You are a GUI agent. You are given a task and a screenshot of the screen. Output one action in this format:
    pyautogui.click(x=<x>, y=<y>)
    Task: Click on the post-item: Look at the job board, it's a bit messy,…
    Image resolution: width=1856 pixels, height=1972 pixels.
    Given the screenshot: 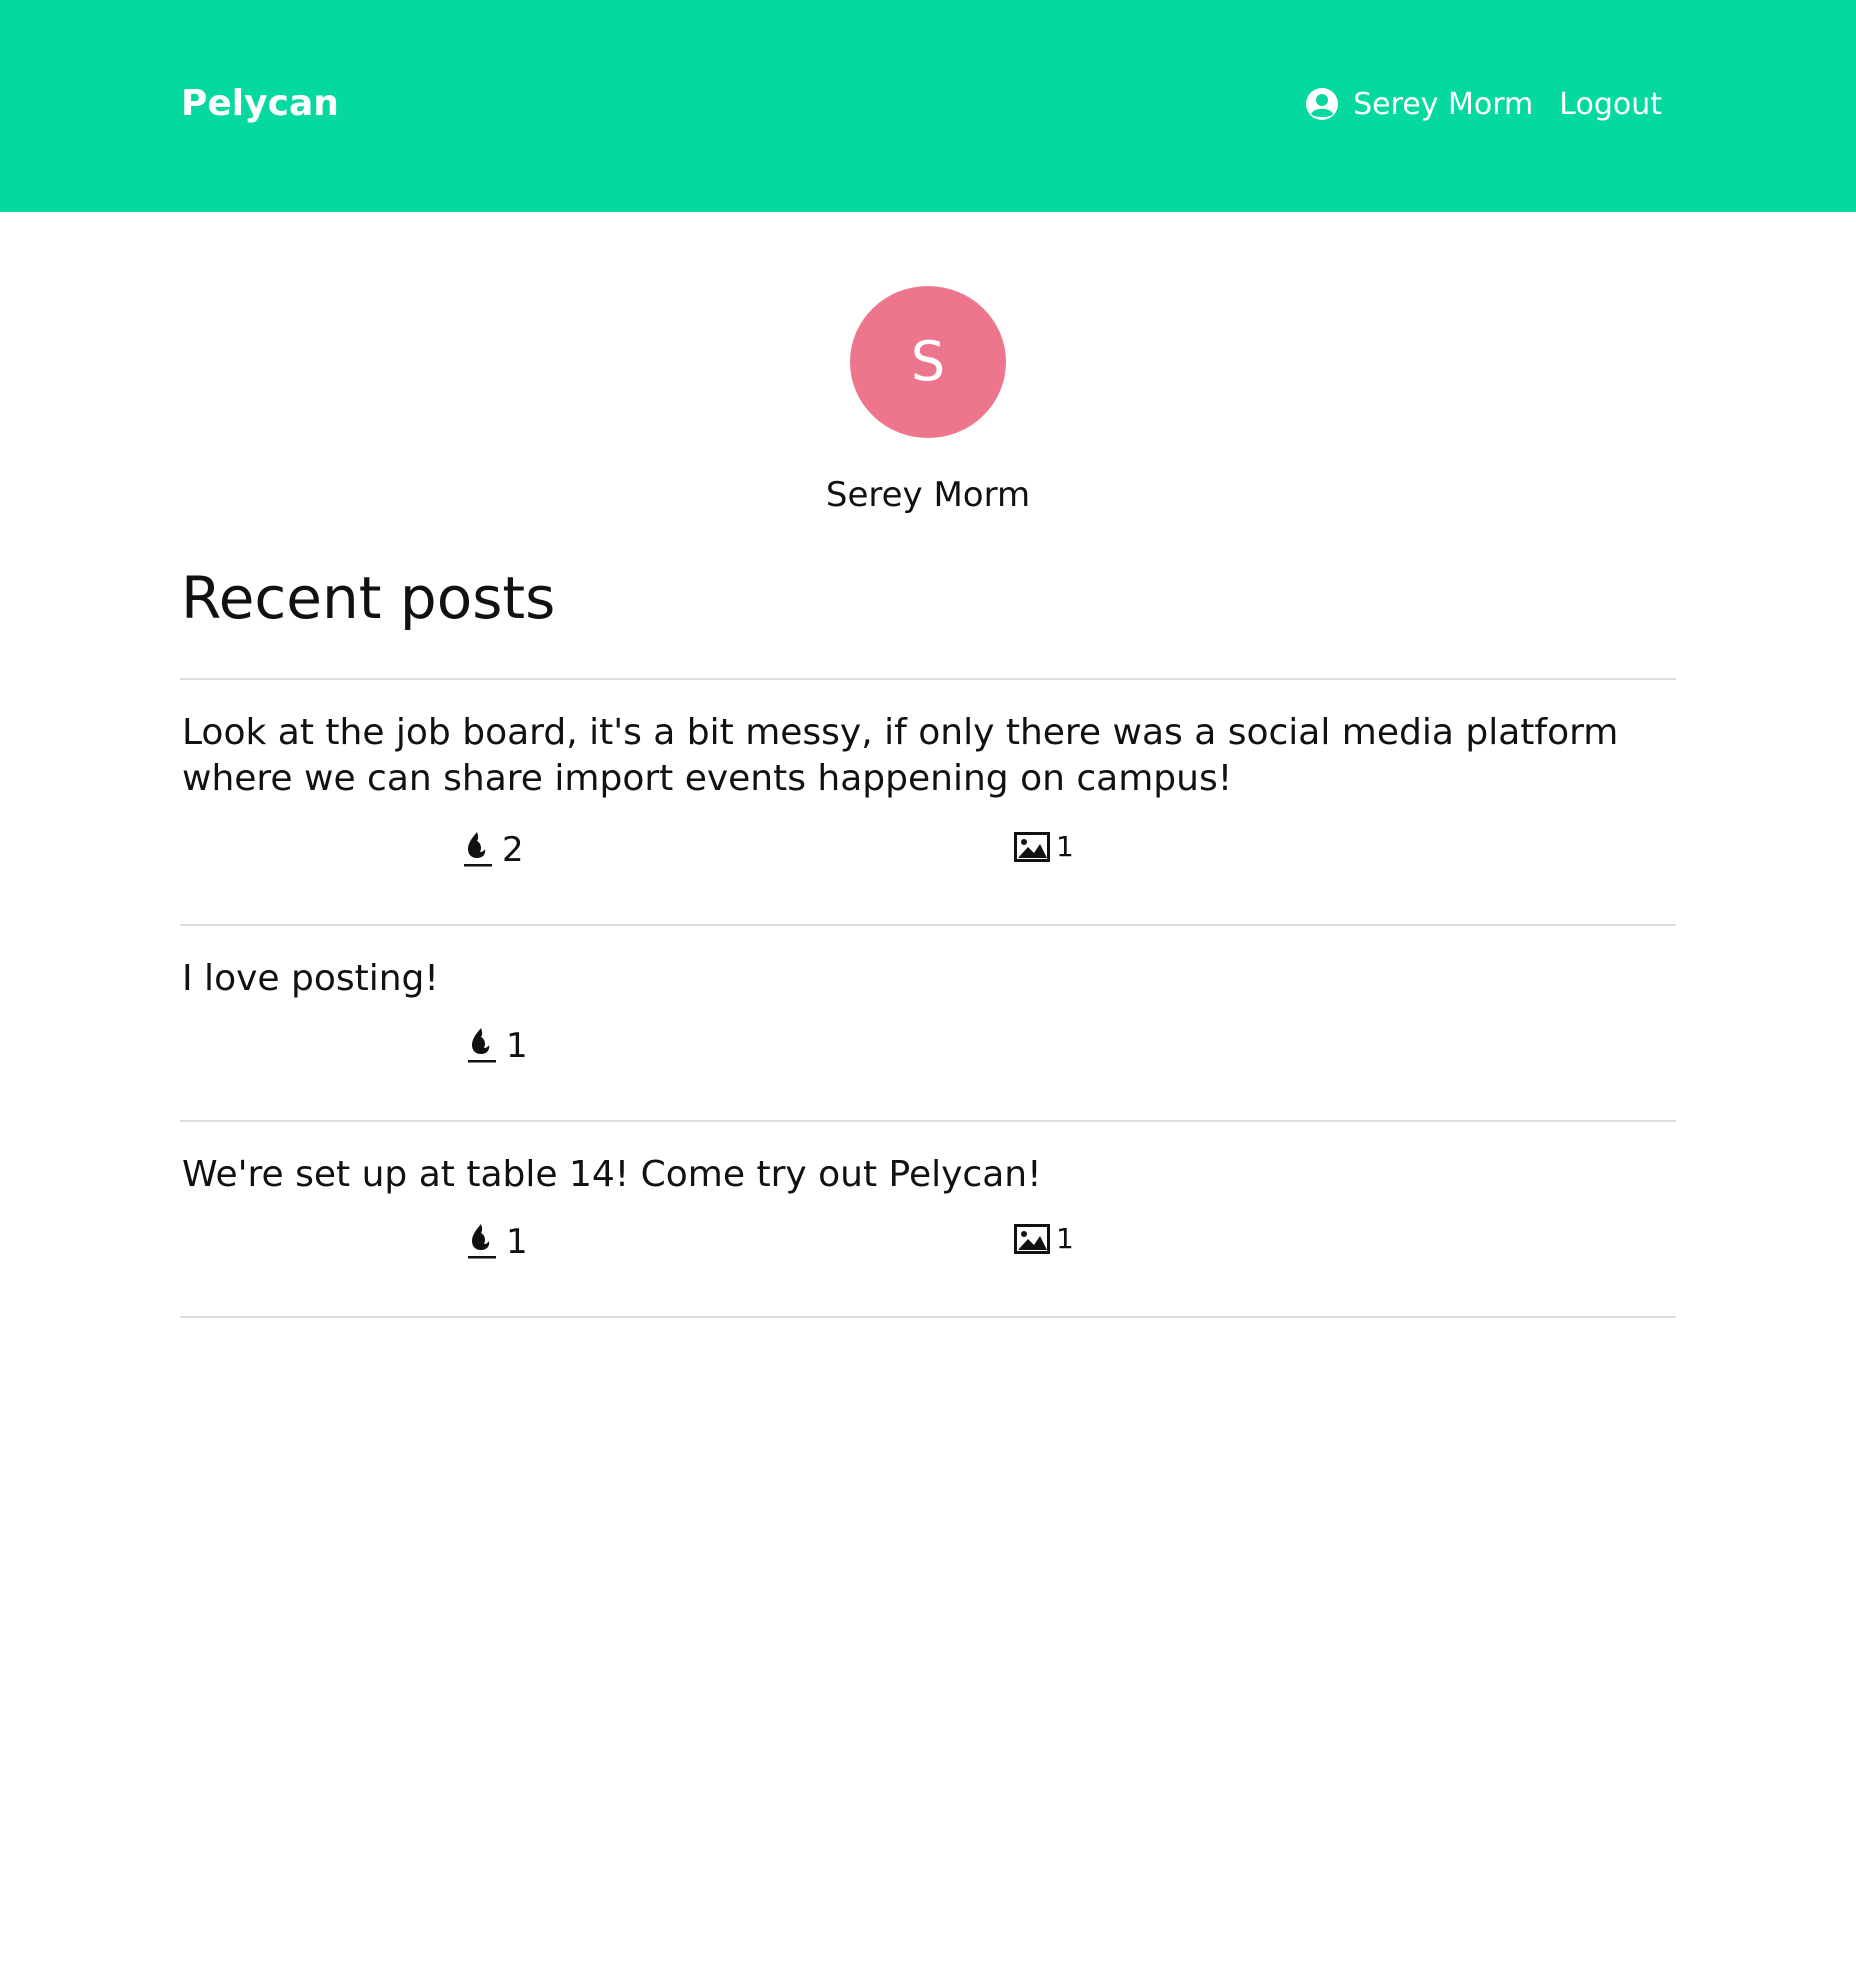 What is the action you would take?
    pyautogui.click(x=928, y=783)
    